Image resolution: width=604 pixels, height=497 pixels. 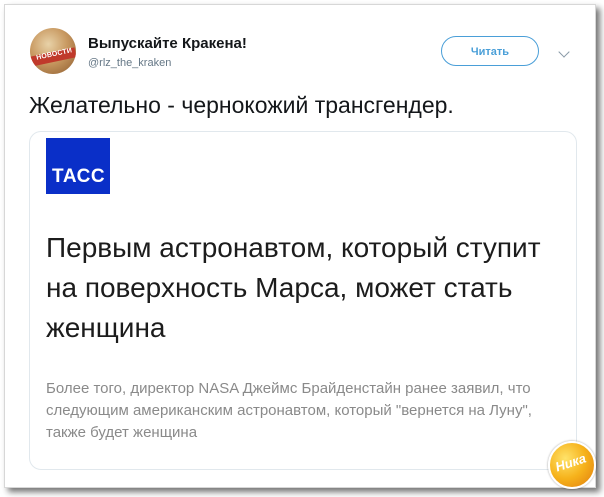 What do you see at coordinates (79, 176) in the screenshot?
I see `tass-logo-text: ТАСС` at bounding box center [79, 176].